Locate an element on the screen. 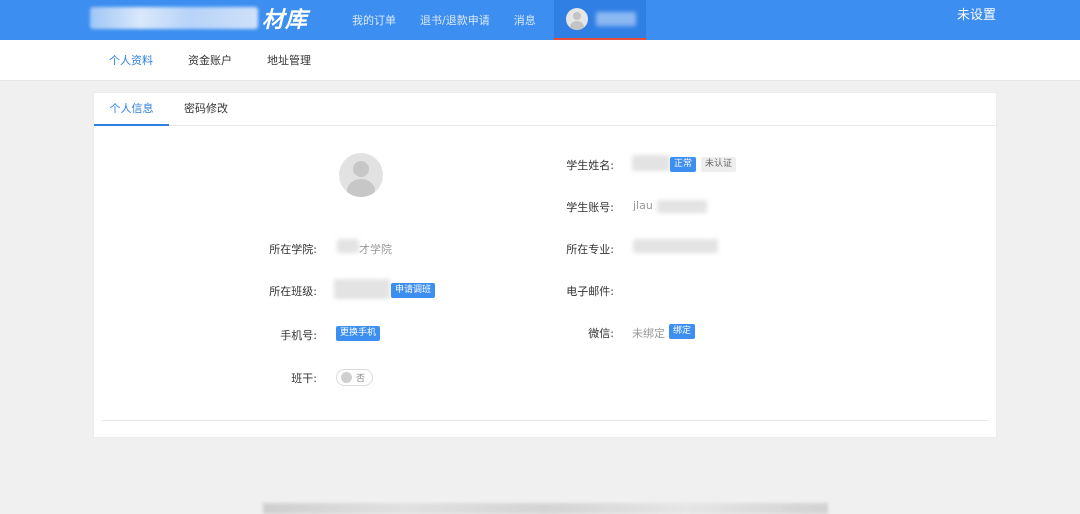 This screenshot has height=514, width=1080. subnav-address-management: 地址管理 is located at coordinates (289, 60).